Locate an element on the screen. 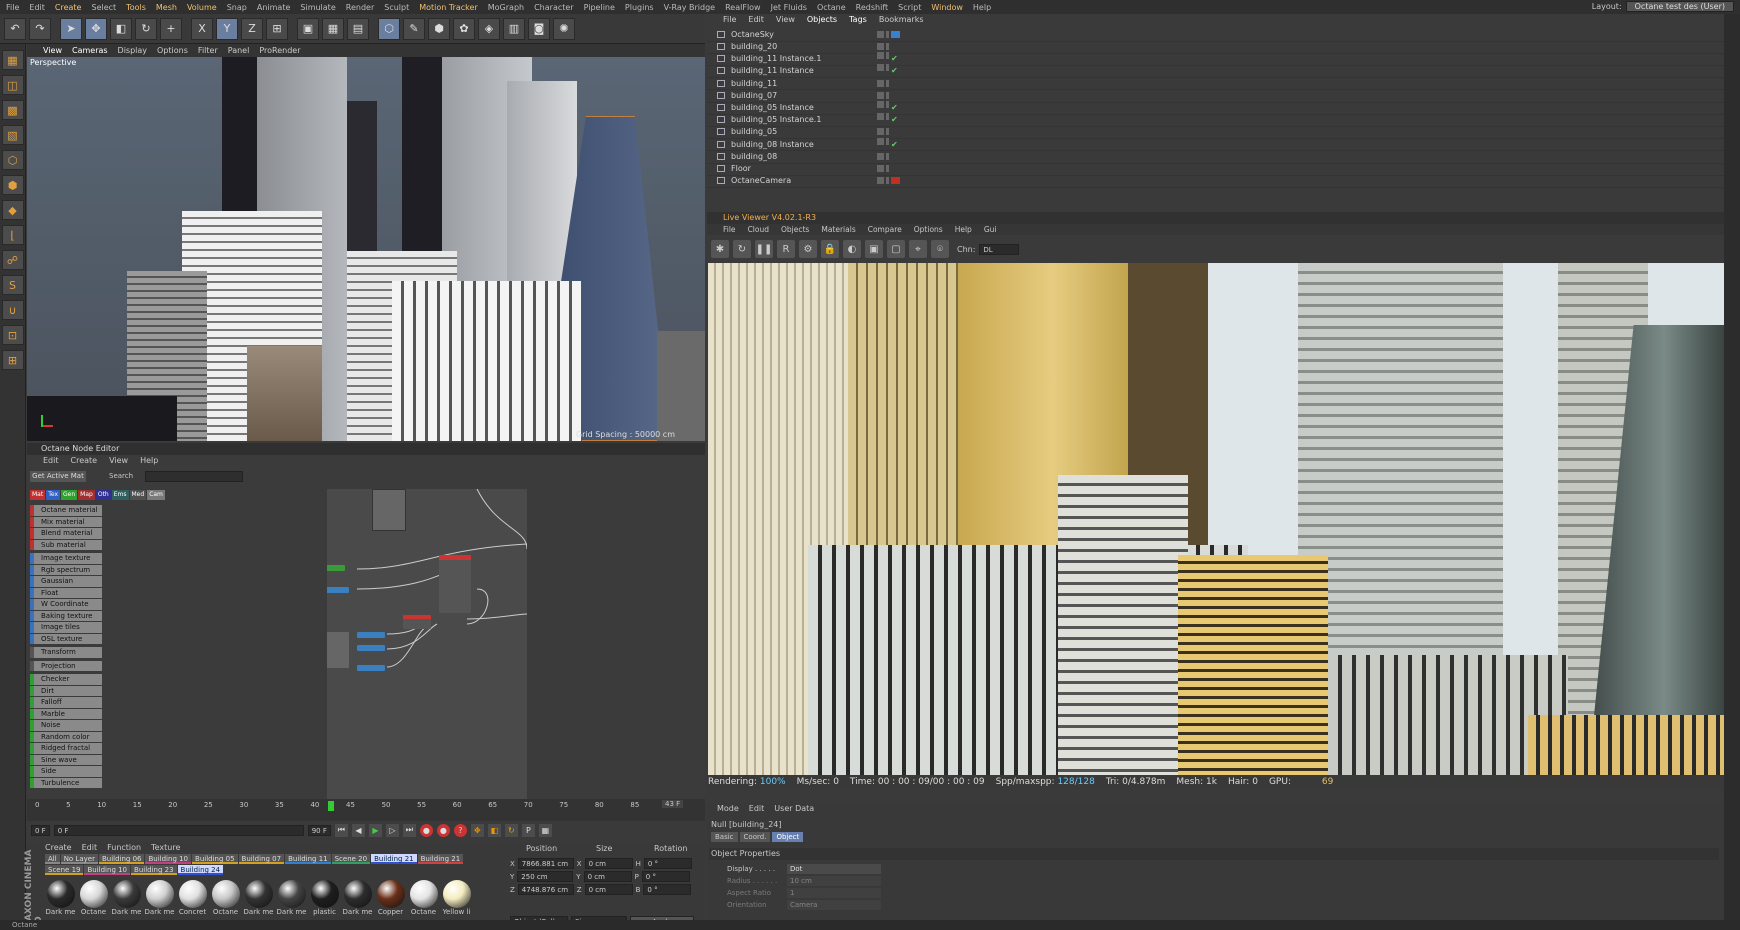 This screenshot has height=930, width=1740. go-to-end-icon: ⏭ is located at coordinates (409, 830).